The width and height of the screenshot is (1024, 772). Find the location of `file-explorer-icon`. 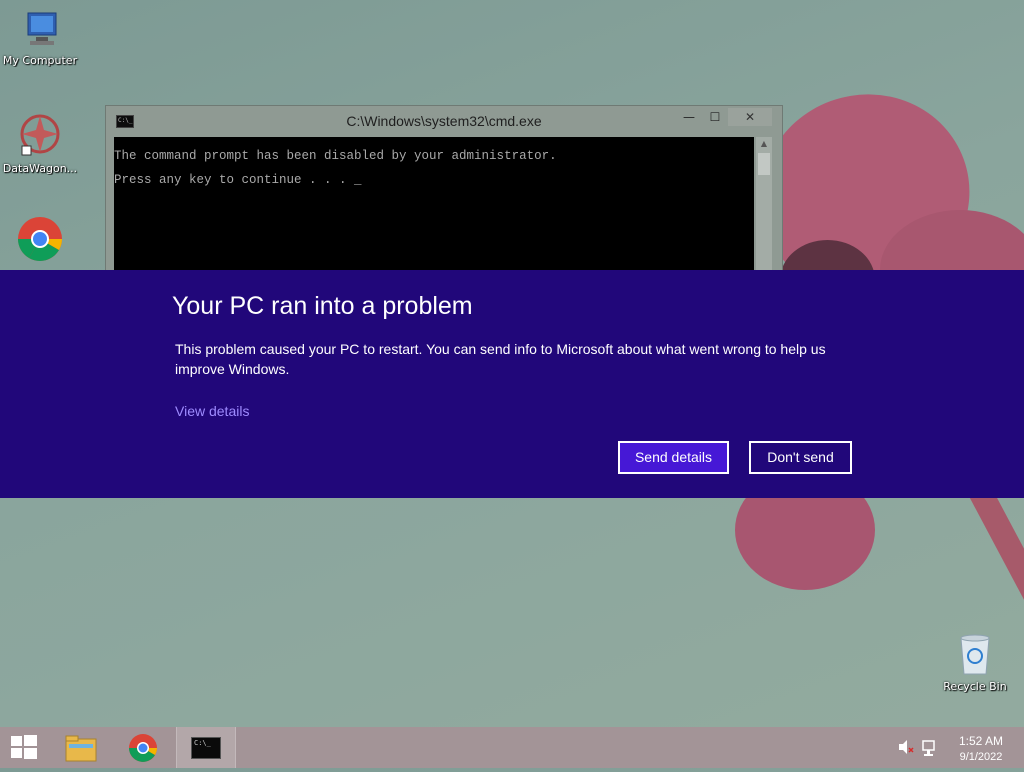

file-explorer-icon is located at coordinates (81, 748).